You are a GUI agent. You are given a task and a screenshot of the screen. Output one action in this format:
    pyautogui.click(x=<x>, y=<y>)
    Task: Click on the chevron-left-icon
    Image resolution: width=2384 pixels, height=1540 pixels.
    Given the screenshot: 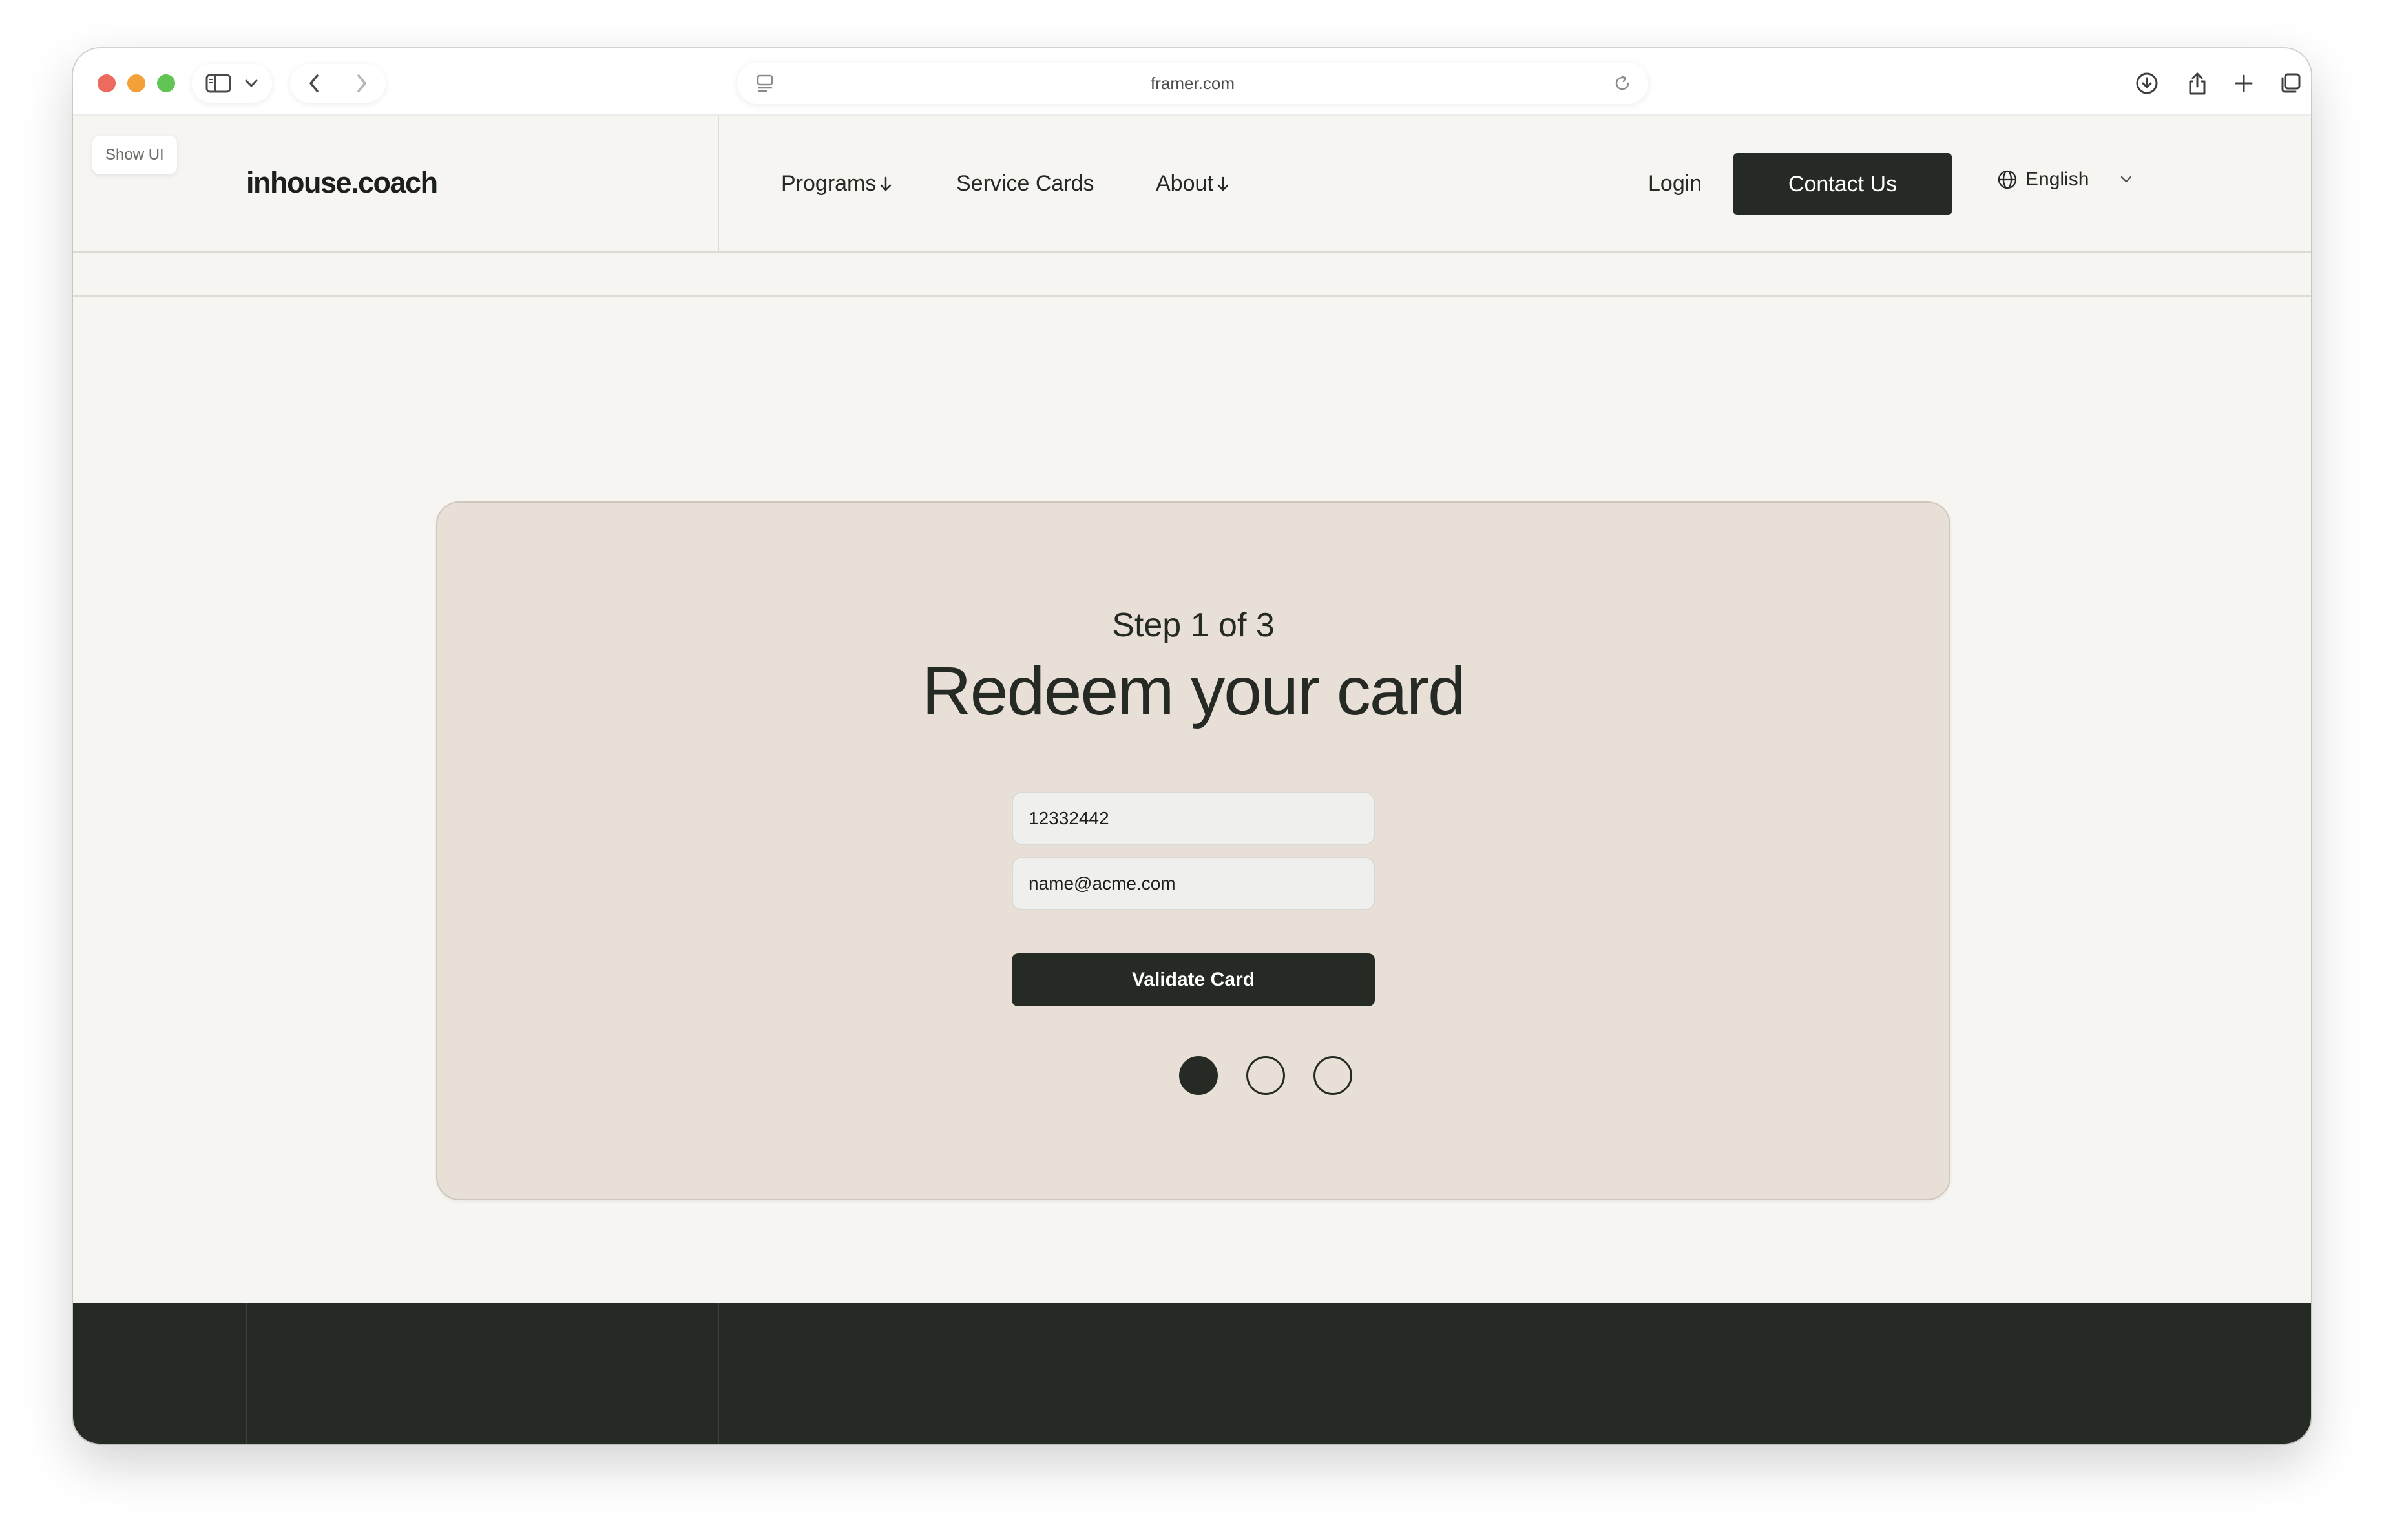 What is the action you would take?
    pyautogui.click(x=314, y=83)
    